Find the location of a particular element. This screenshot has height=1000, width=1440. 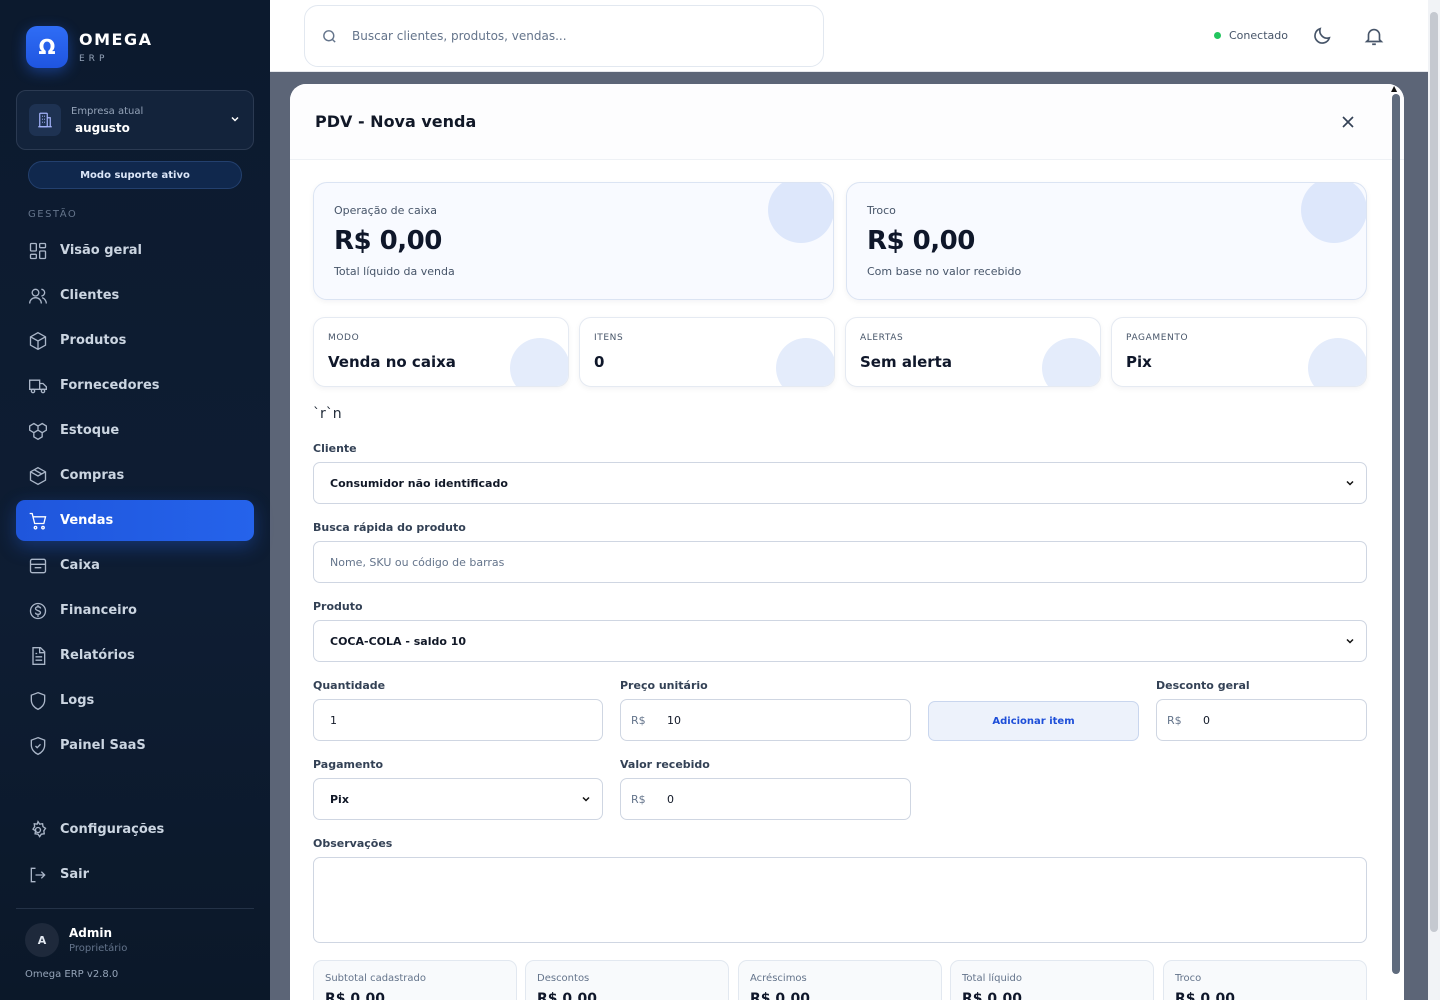

cart-icon is located at coordinates (38, 521).